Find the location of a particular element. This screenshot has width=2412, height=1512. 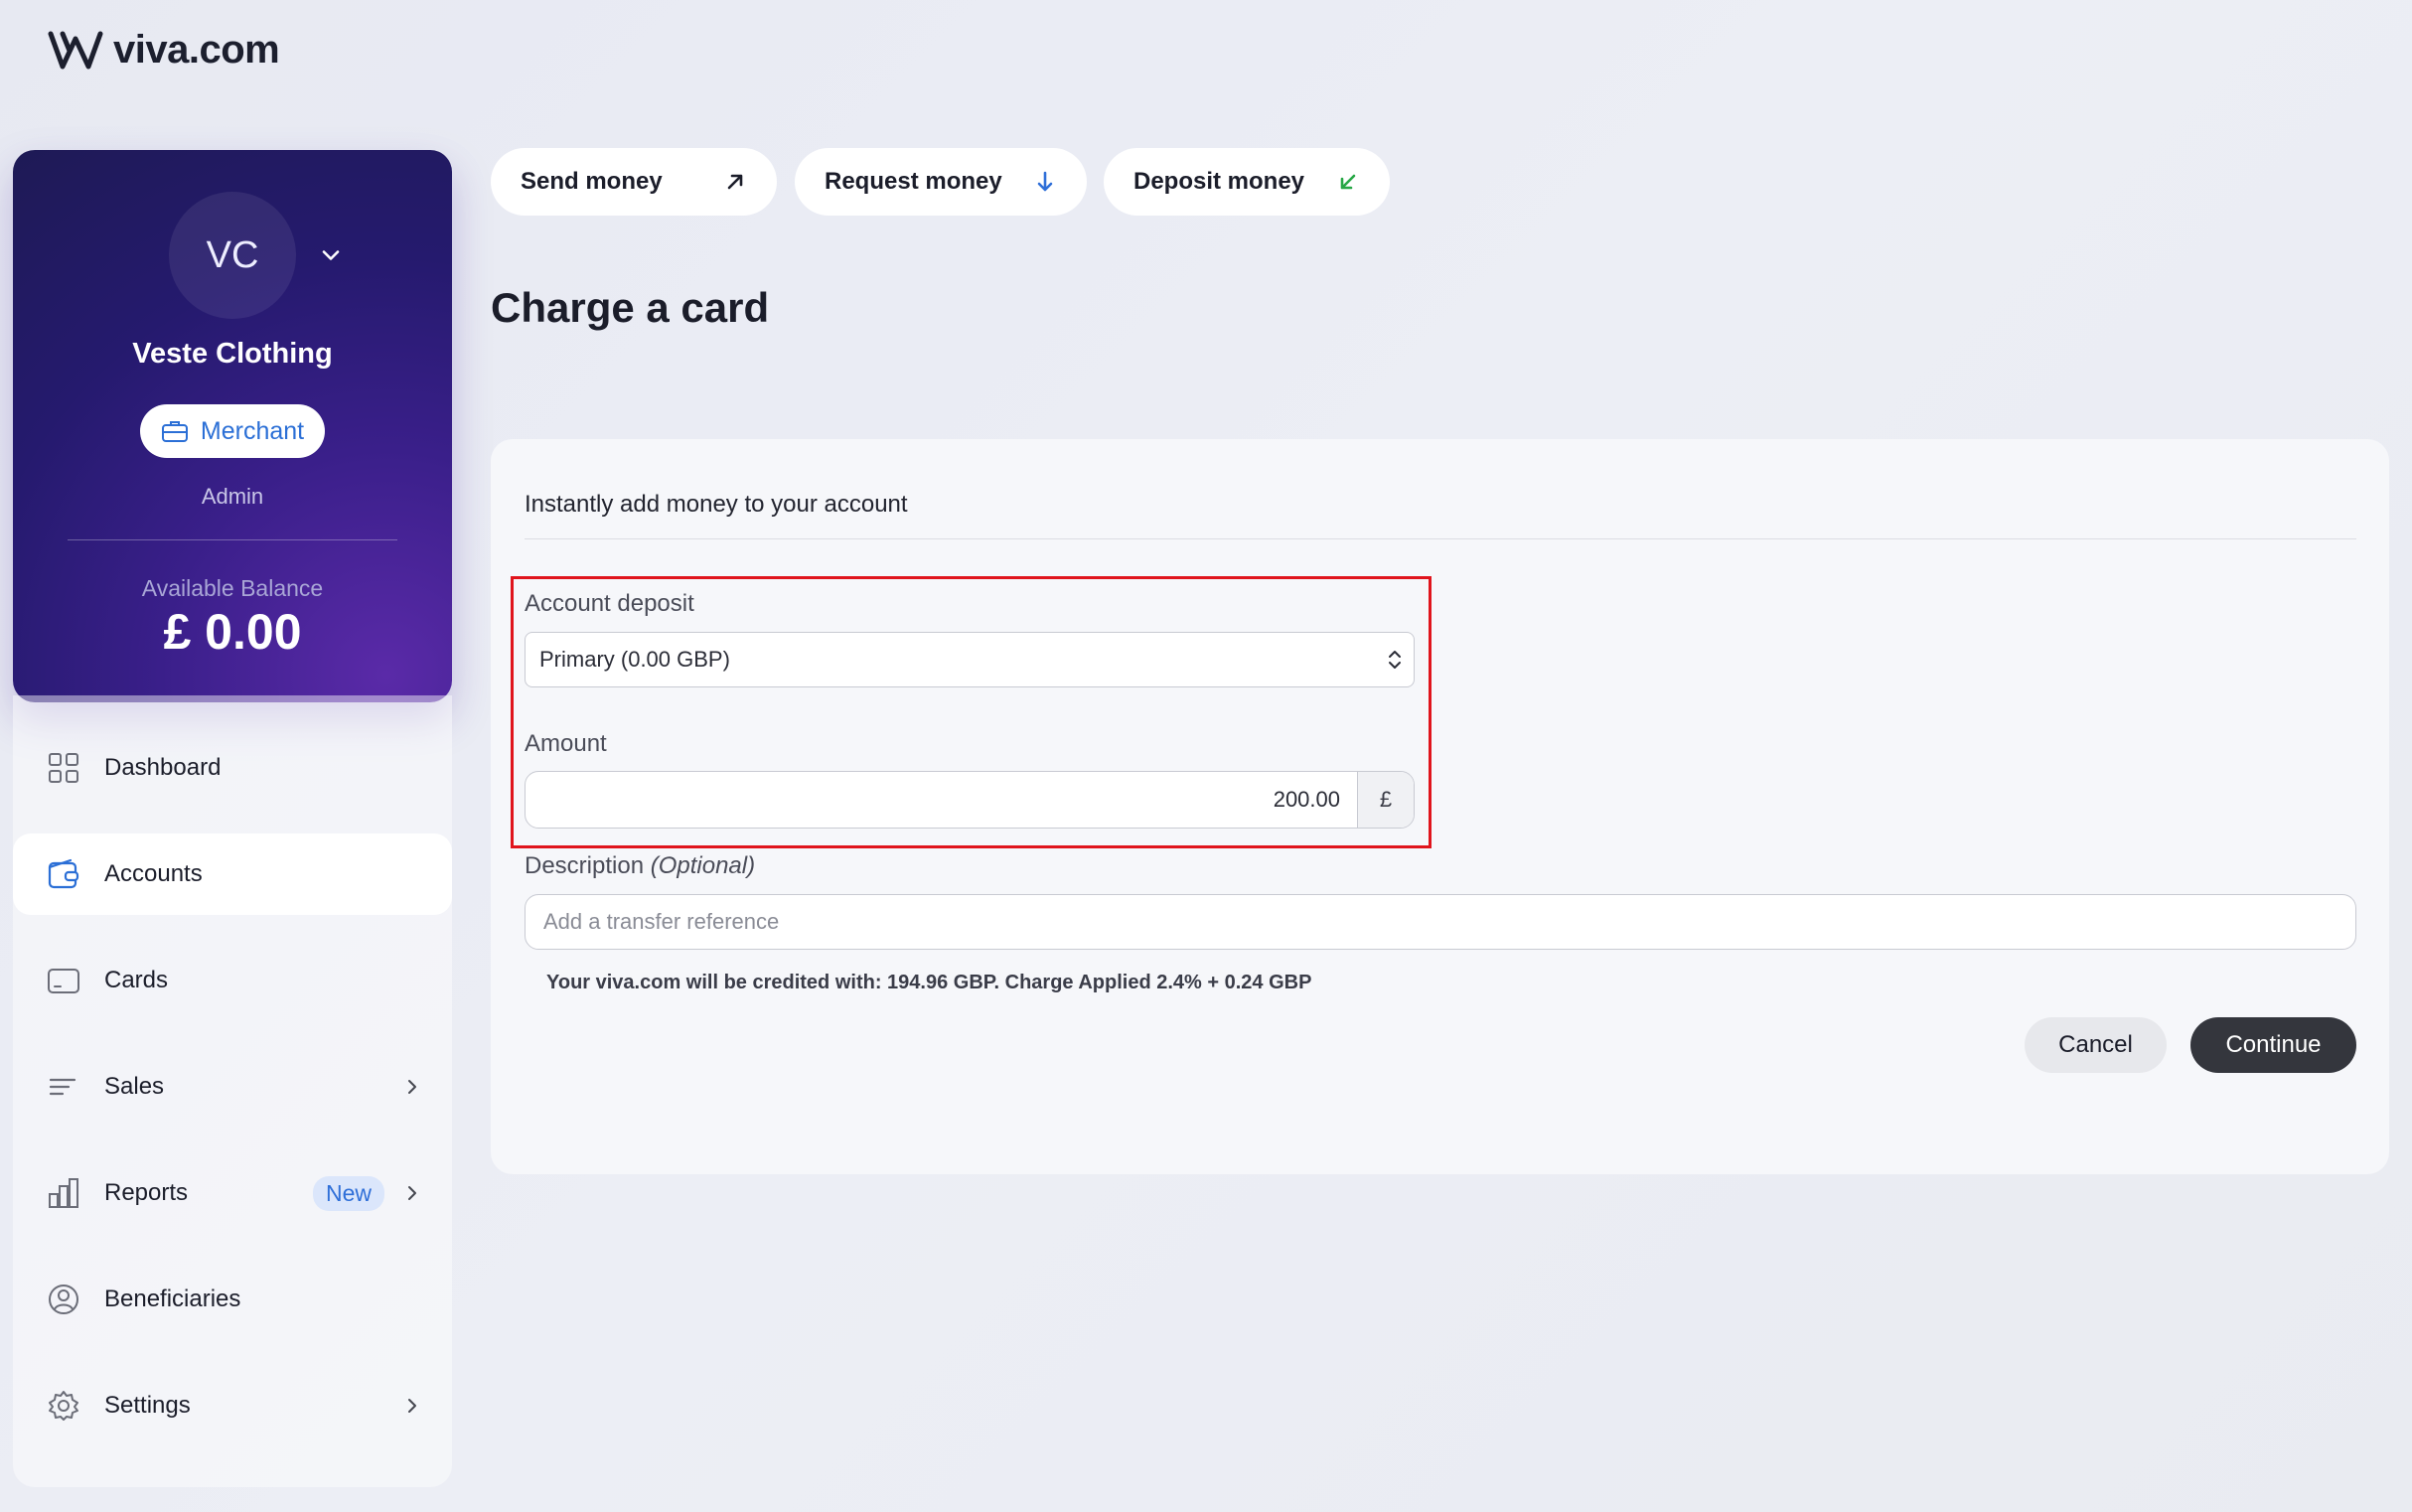

avatar: VC is located at coordinates (232, 255).